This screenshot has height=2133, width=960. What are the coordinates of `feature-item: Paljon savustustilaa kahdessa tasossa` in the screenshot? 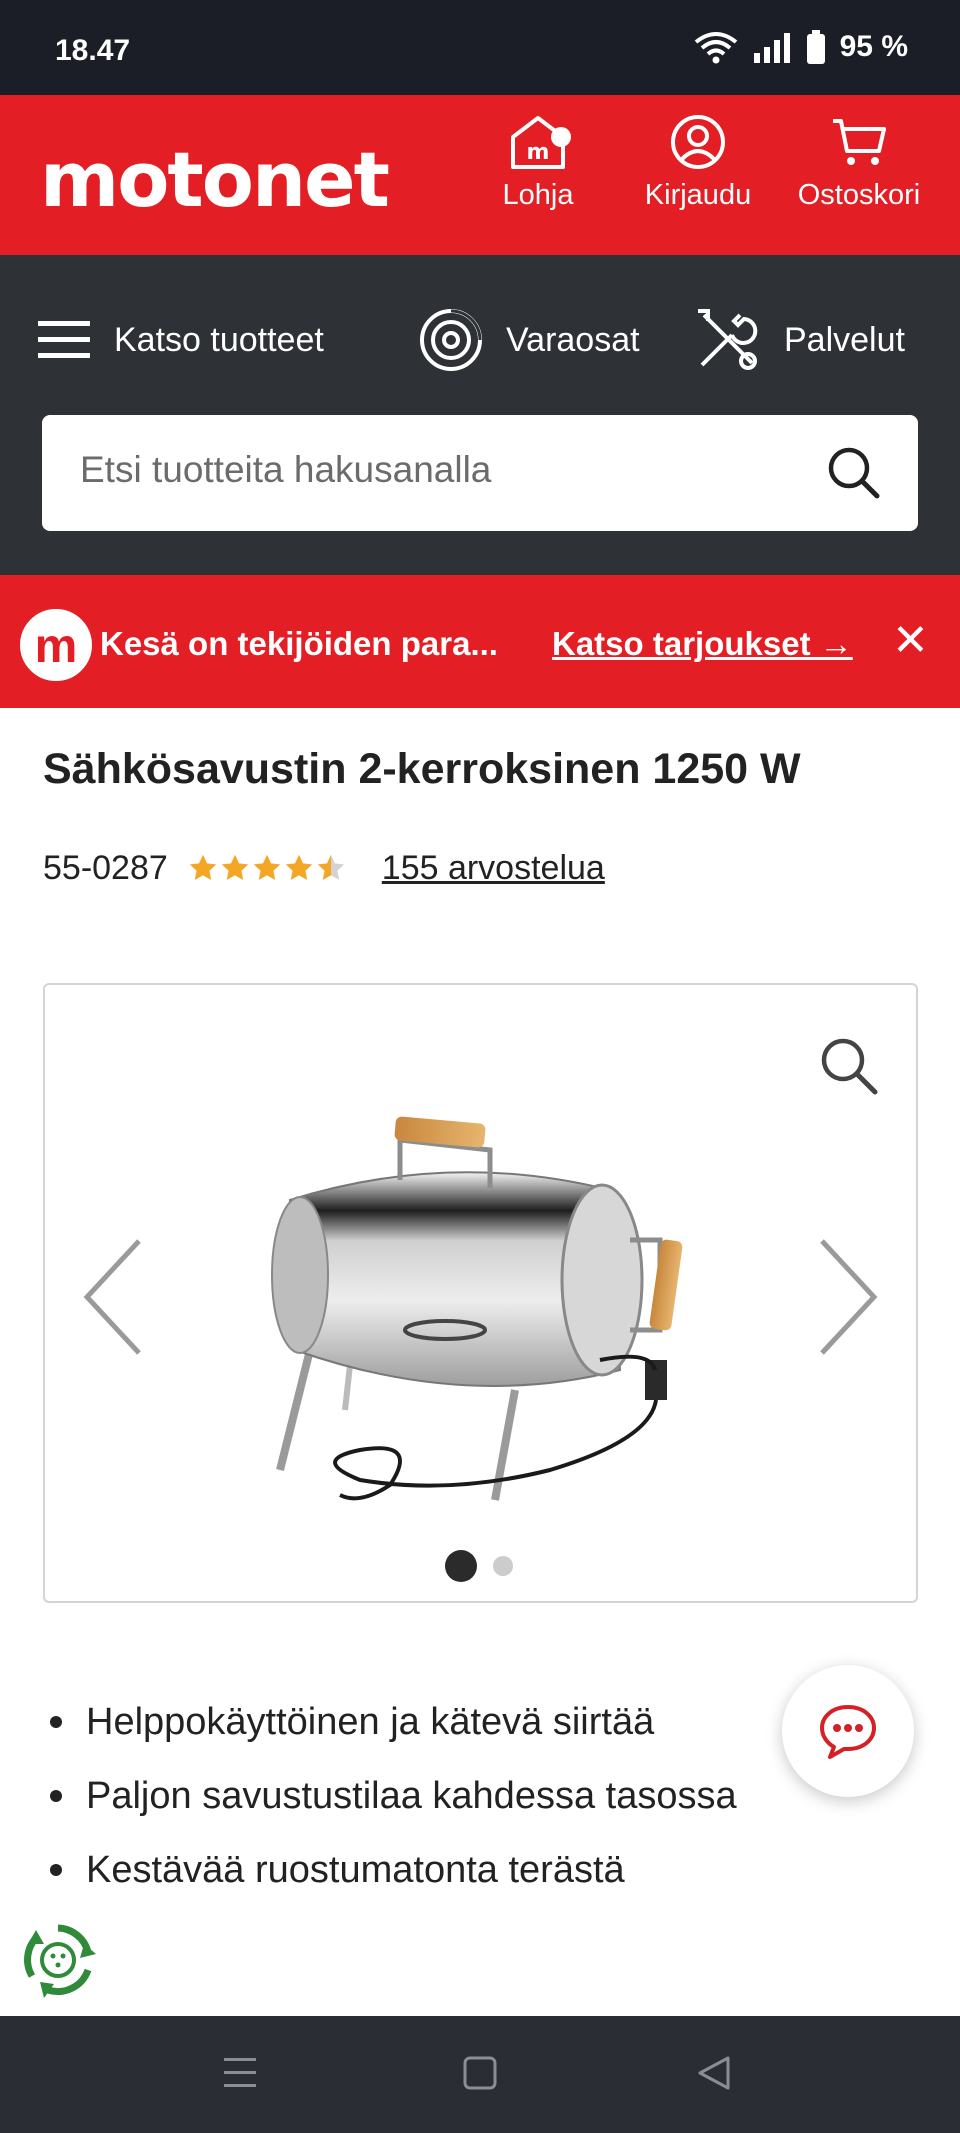 It's located at (393, 1801).